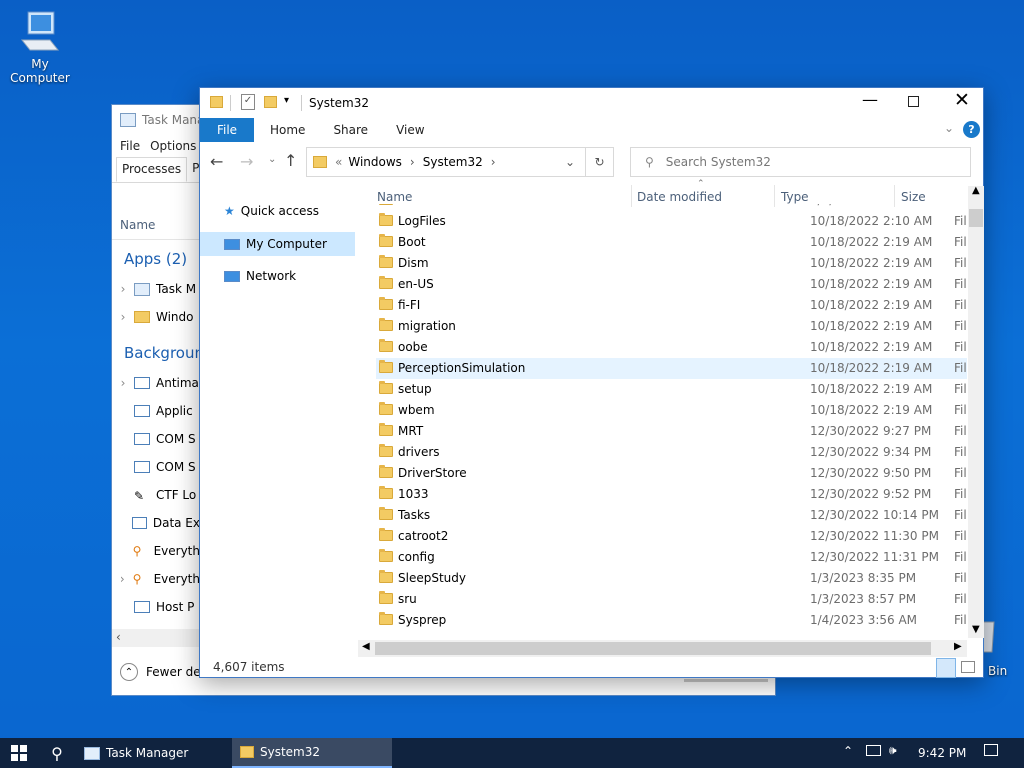 The height and width of the screenshot is (768, 1024). Describe the element at coordinates (671, 599) in the screenshot. I see `file-row: sru 1/3/2023 8:57 PM File folder` at that location.